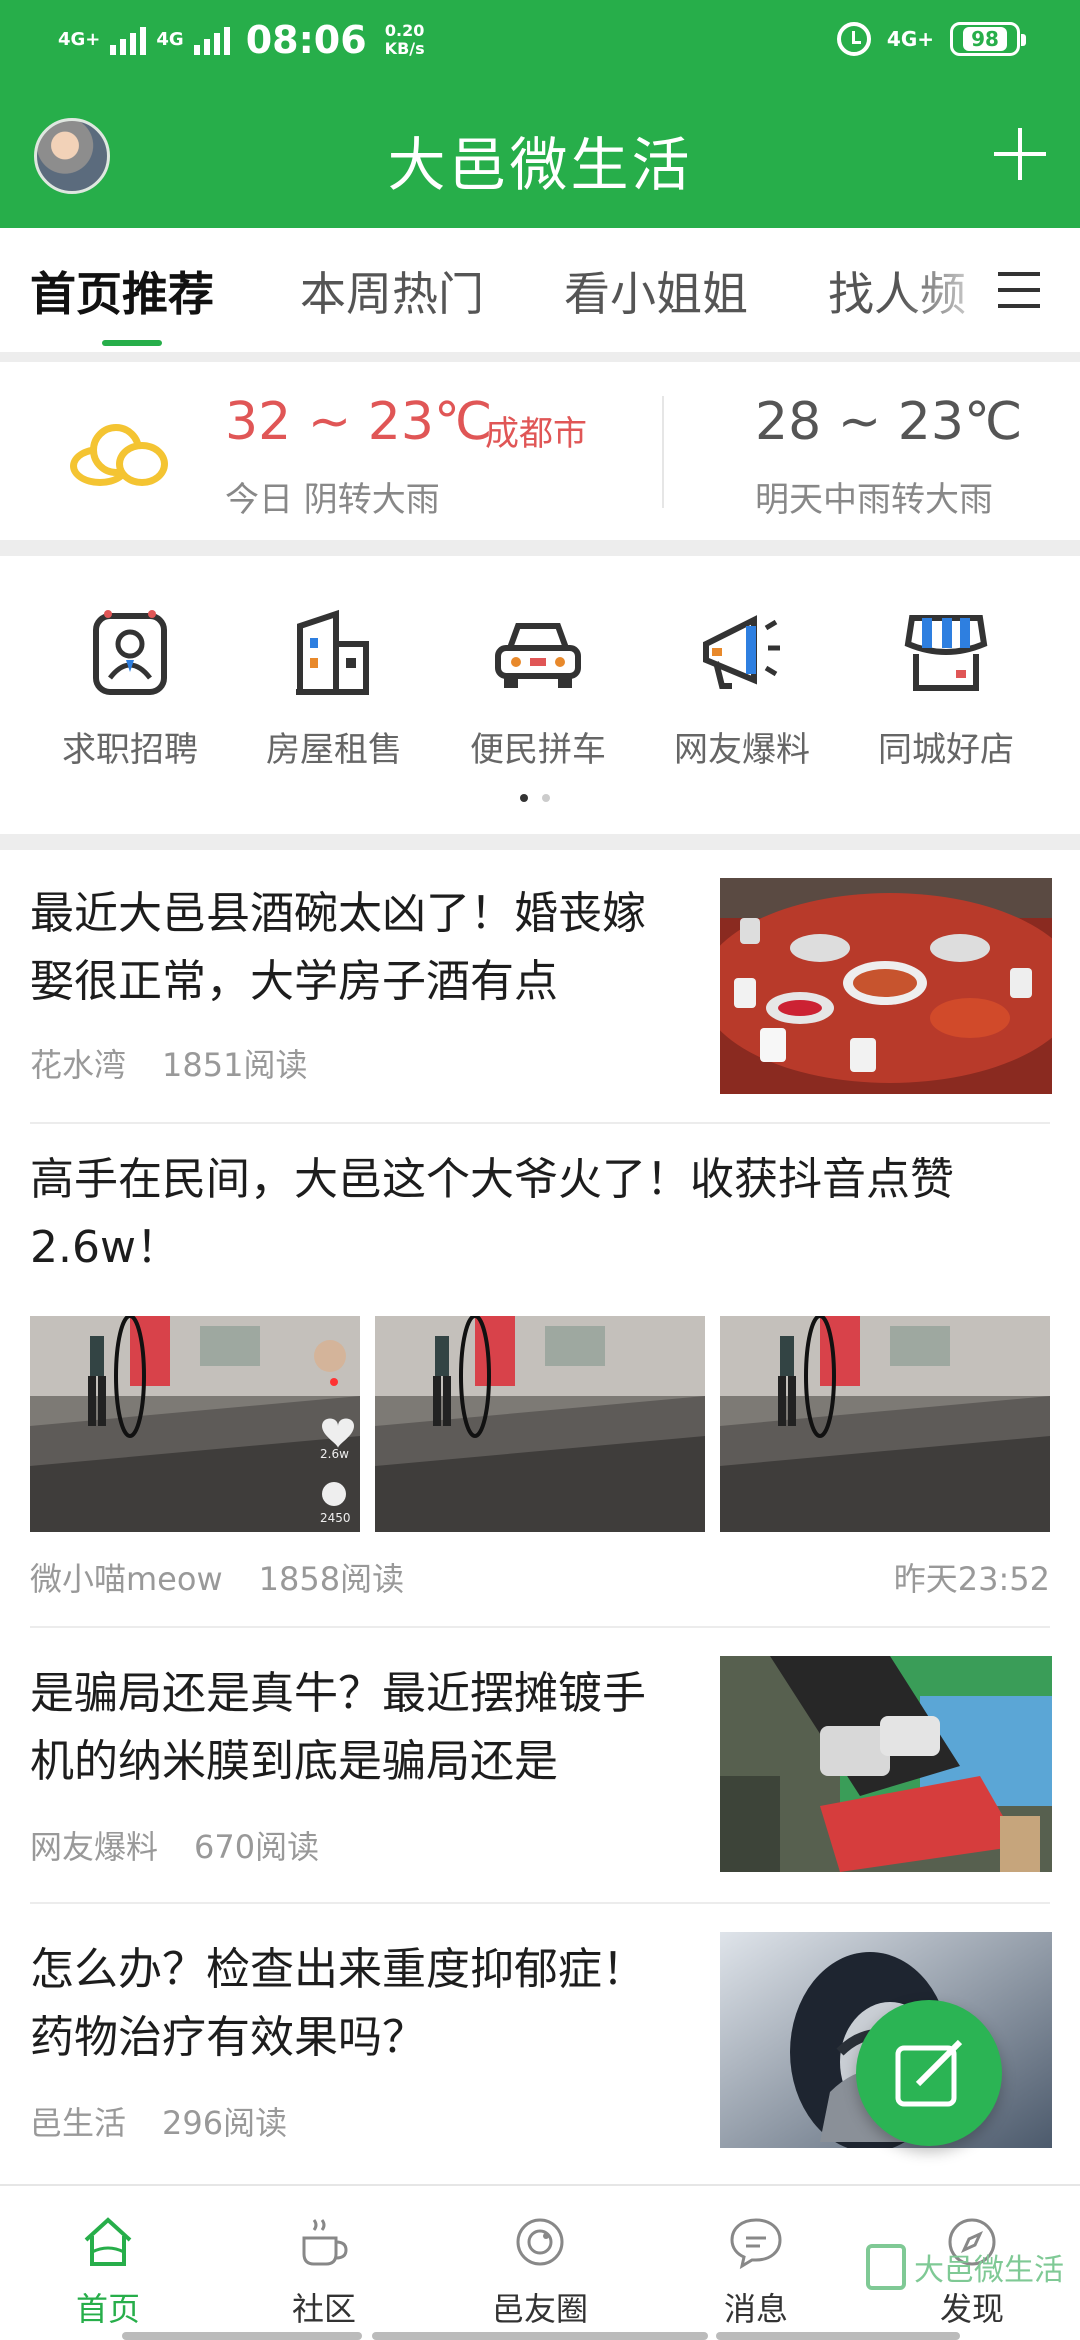  What do you see at coordinates (889, 422) in the screenshot?
I see `tomorrow-temperature: 28 ~ 23℃` at bounding box center [889, 422].